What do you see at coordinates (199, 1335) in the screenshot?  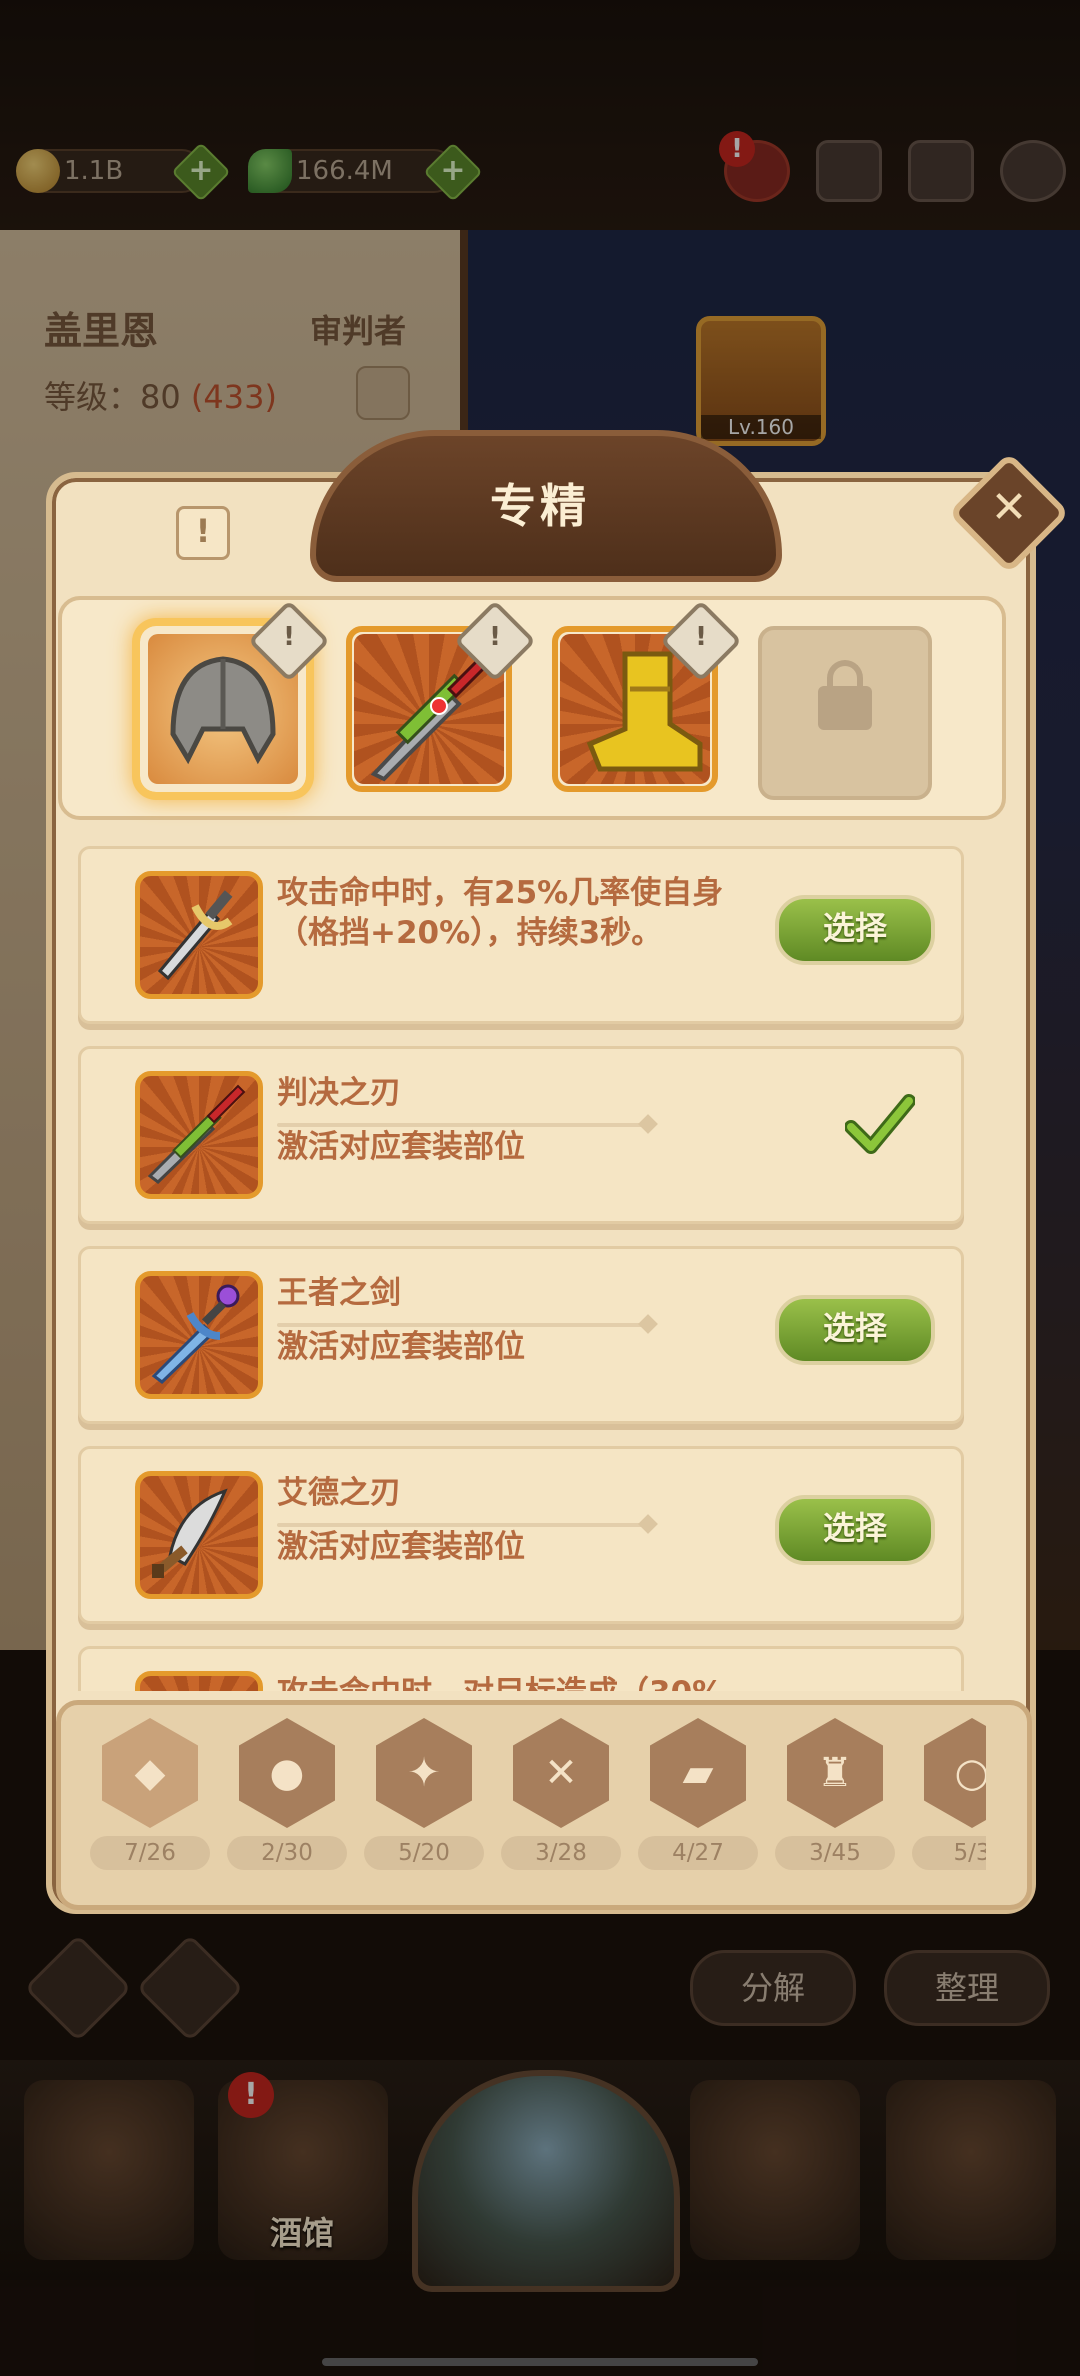 I see `kings-sword-icon` at bounding box center [199, 1335].